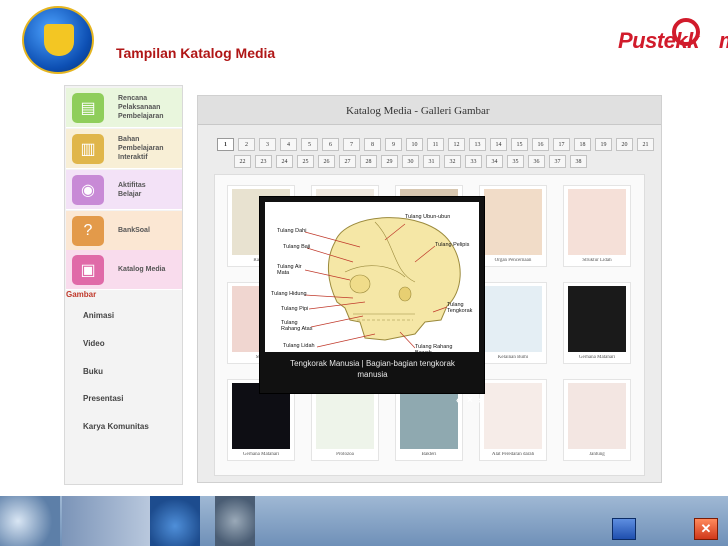 The image size is (728, 546). Describe the element at coordinates (372, 144) in the screenshot. I see `page-link: 8` at that location.